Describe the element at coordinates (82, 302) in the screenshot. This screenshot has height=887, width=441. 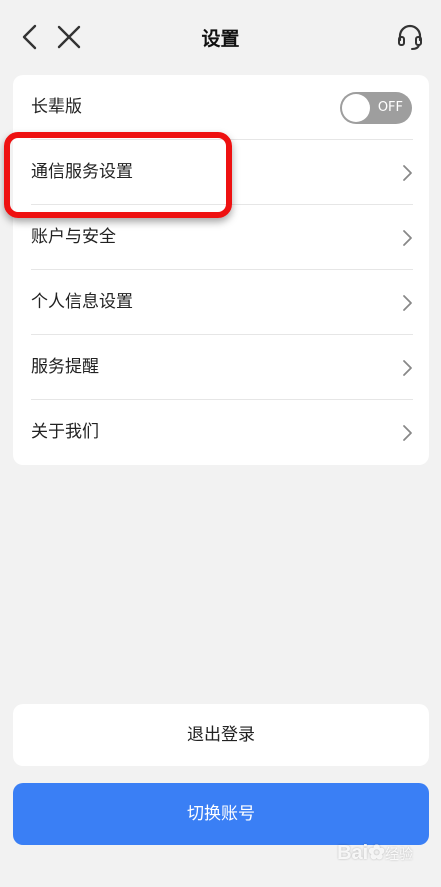
I see `settings-item-label: 个人信息设置` at that location.